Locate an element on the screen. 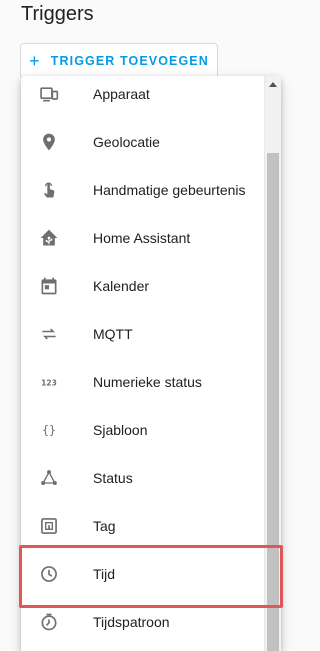  menu-item-label: Home Assistant is located at coordinates (142, 238).